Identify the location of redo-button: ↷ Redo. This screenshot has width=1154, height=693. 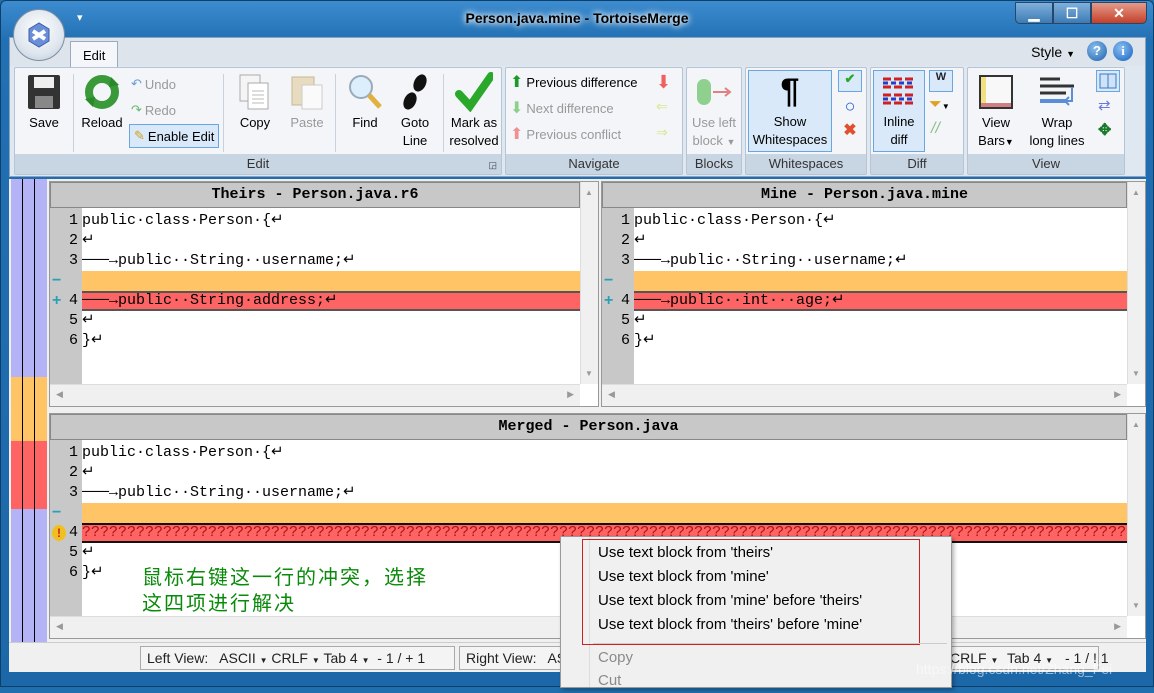
(153, 110).